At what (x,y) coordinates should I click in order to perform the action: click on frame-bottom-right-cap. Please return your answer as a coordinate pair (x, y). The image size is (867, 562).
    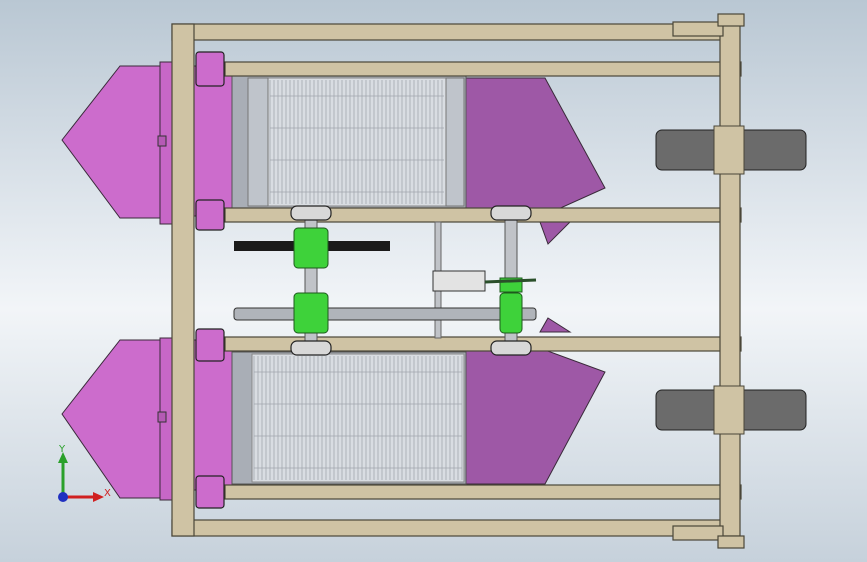
    Looking at the image, I should click on (698, 533).